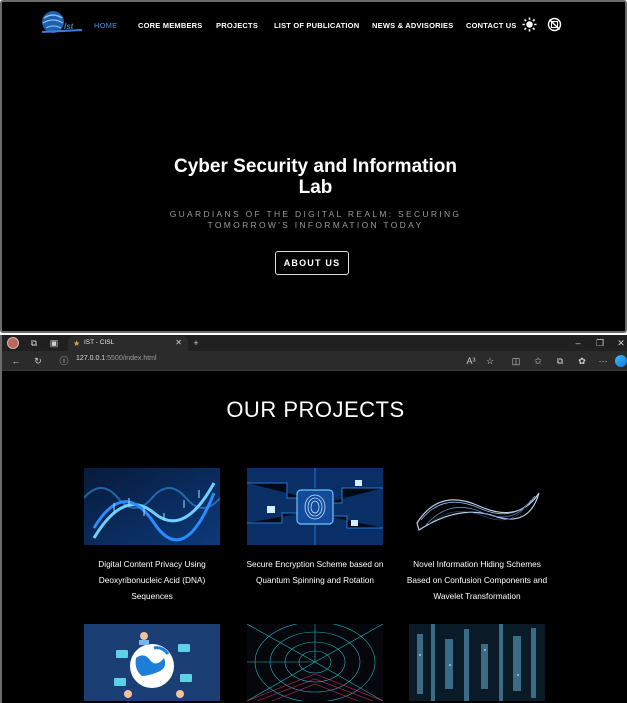 This screenshot has width=627, height=703. Describe the element at coordinates (152, 506) in the screenshot. I see `project-image-dna` at that location.